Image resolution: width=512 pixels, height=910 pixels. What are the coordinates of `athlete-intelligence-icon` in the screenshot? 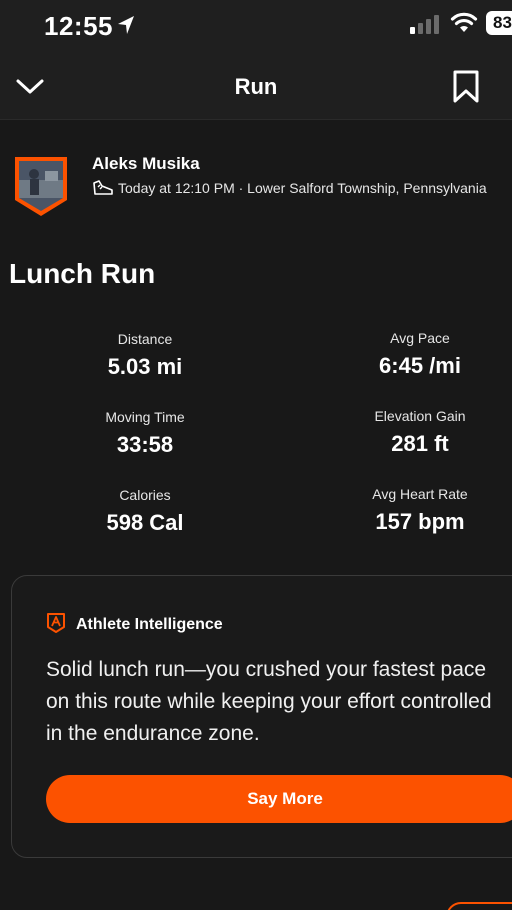 It's located at (56, 623).